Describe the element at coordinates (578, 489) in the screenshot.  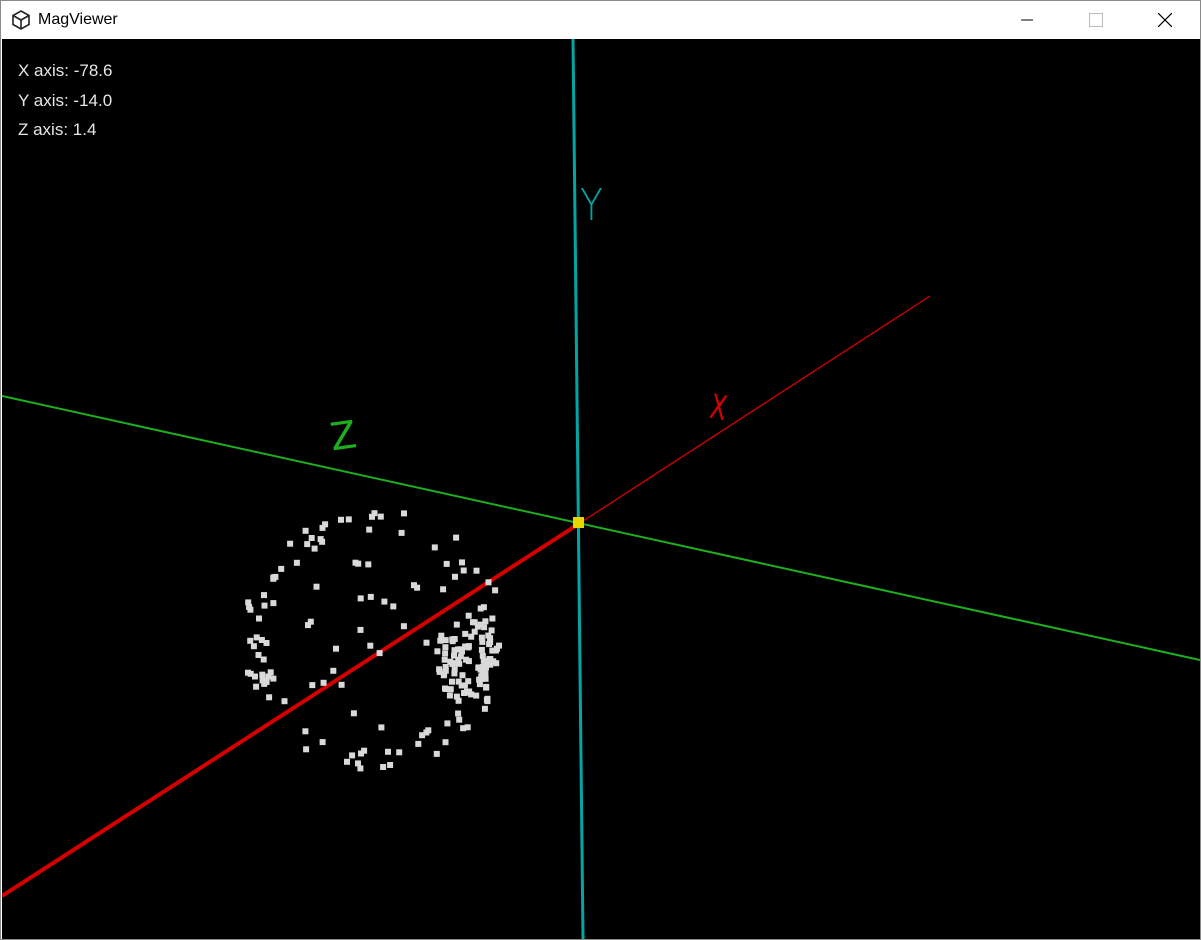
I see `y-axis-line` at that location.